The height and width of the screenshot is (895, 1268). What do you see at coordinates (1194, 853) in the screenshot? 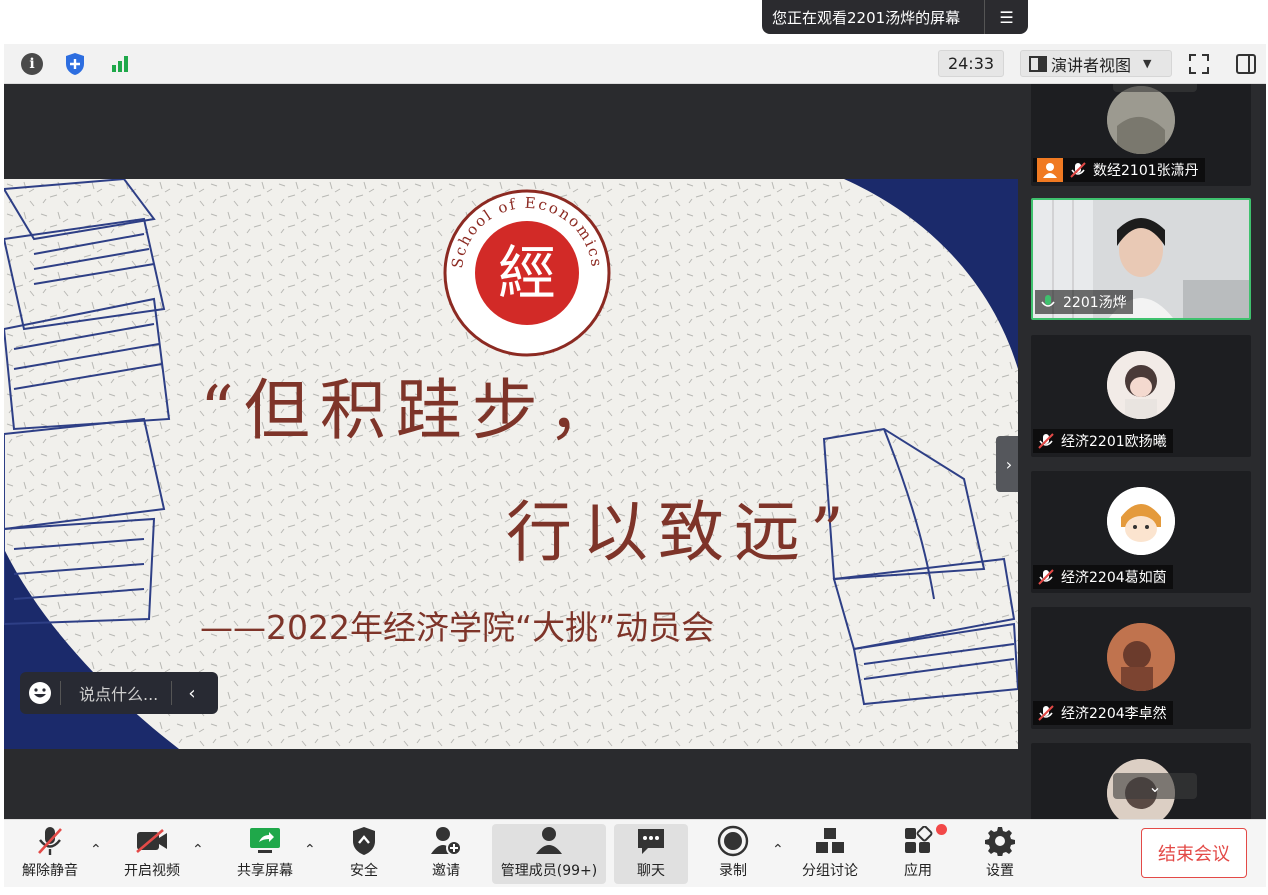
I see `end-meeting-button: 结束会议` at bounding box center [1194, 853].